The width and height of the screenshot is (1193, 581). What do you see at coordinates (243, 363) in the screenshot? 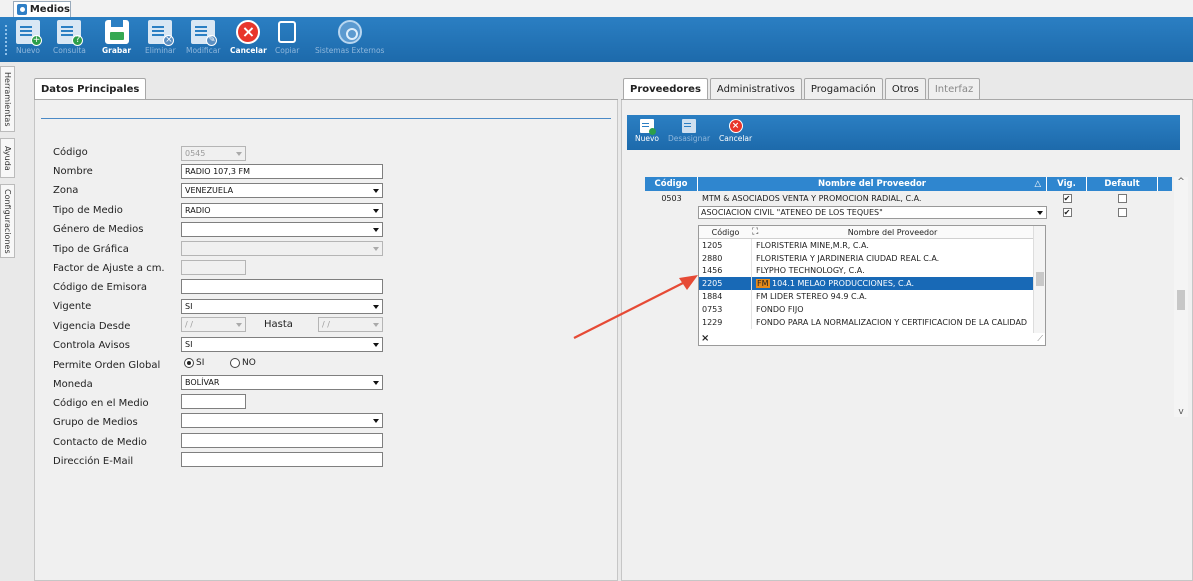
I see `orden-global-no-radio: NO` at bounding box center [243, 363].